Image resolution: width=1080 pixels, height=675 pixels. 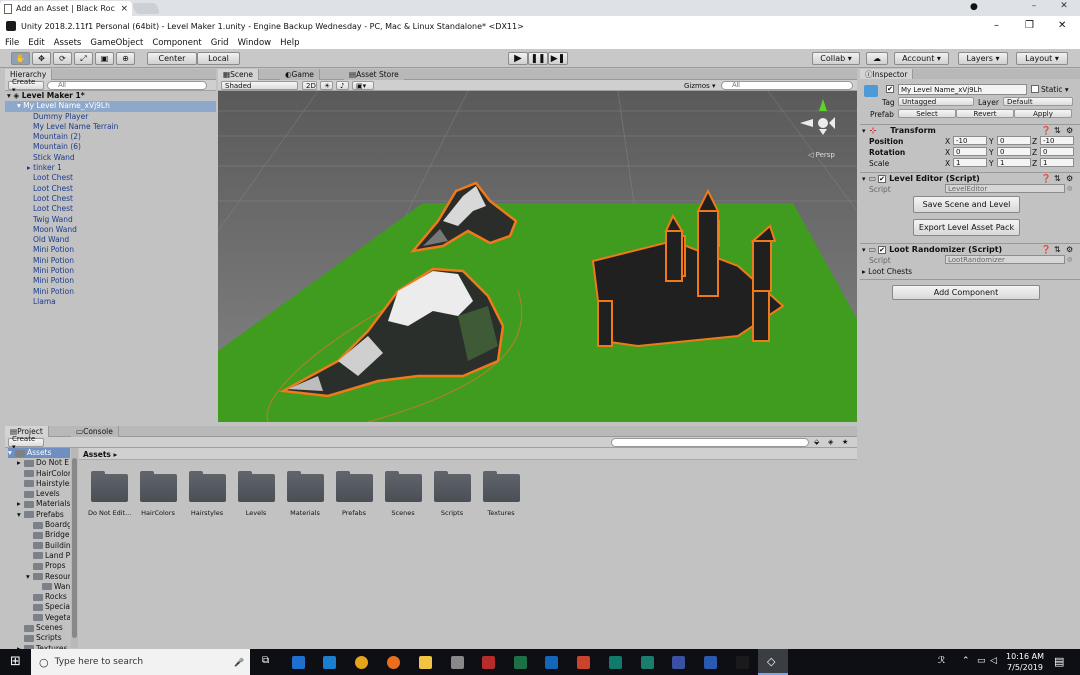 I want to click on tab-scene: ▦ Scene, so click(x=238, y=74).